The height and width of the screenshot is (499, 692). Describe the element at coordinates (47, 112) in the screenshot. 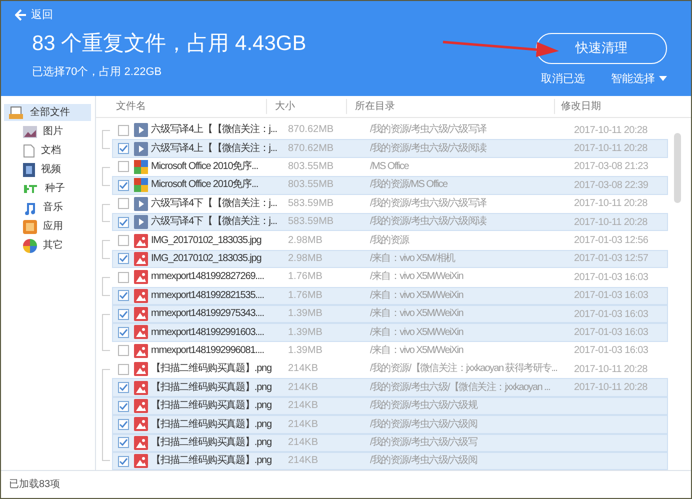

I see `sidebar-item: 全部文件` at that location.